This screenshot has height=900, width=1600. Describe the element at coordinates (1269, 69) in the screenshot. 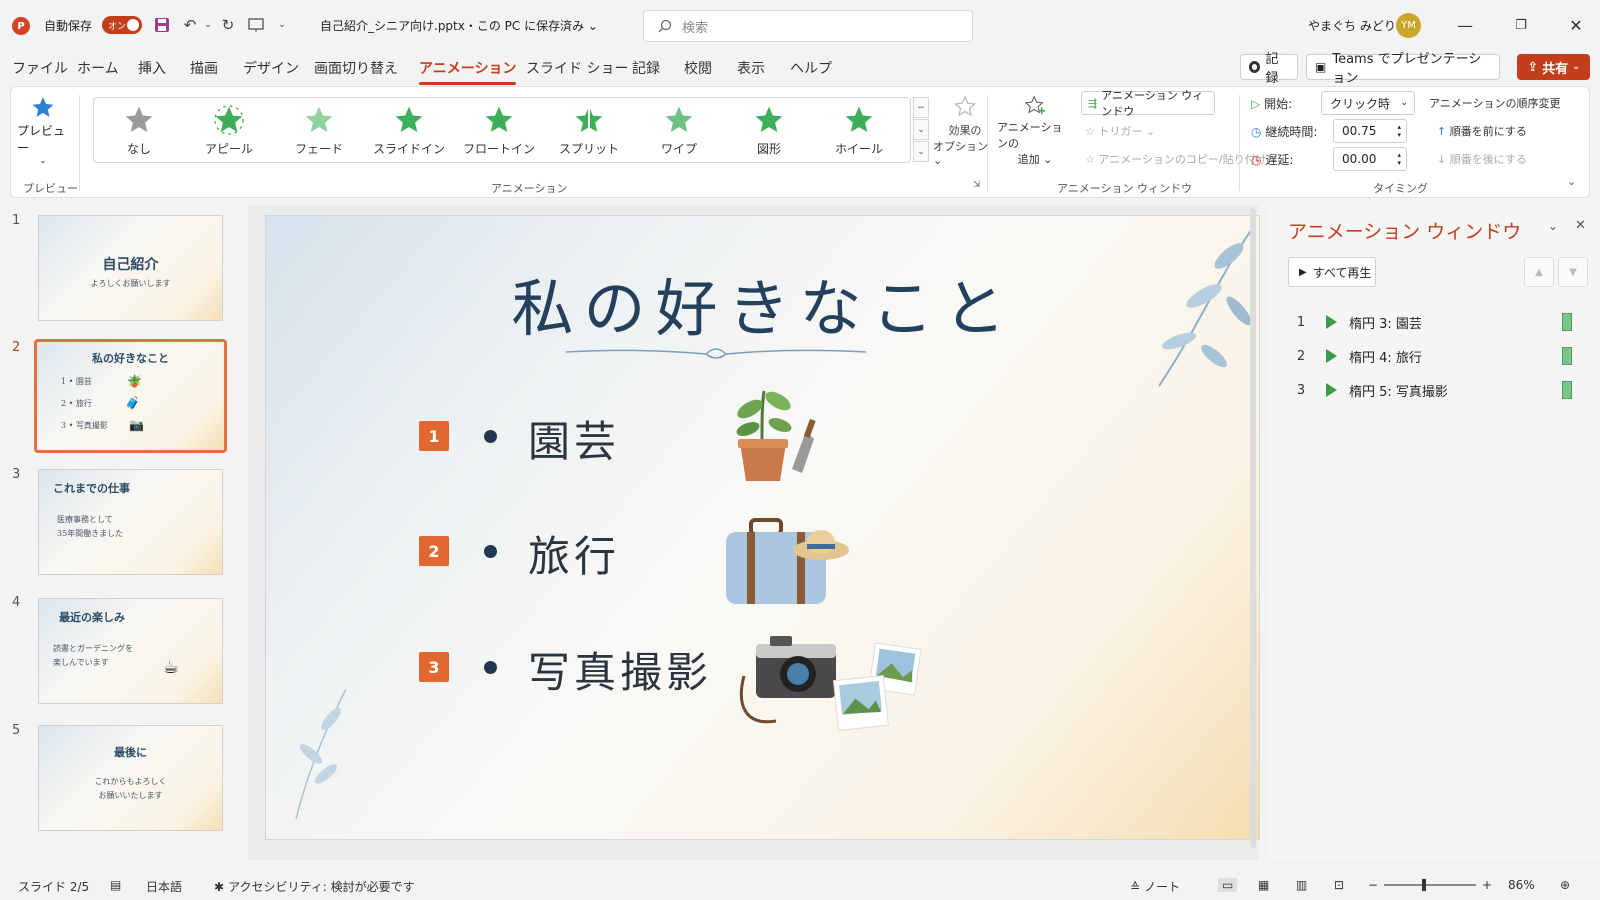

I see `record-button: 記録` at that location.